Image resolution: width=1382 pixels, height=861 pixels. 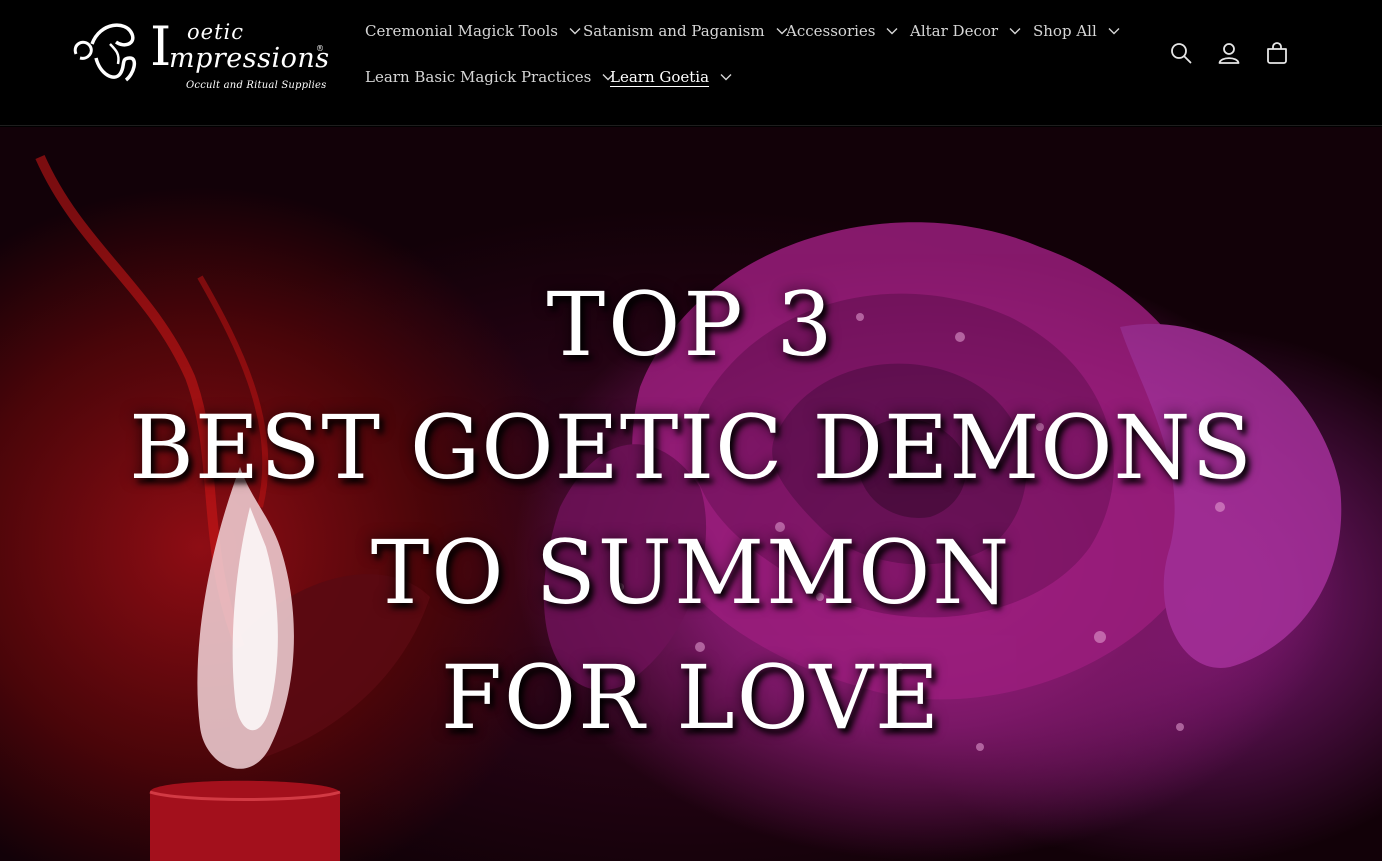 What do you see at coordinates (691, 324) in the screenshot?
I see `hero-line-1: TOP 3` at bounding box center [691, 324].